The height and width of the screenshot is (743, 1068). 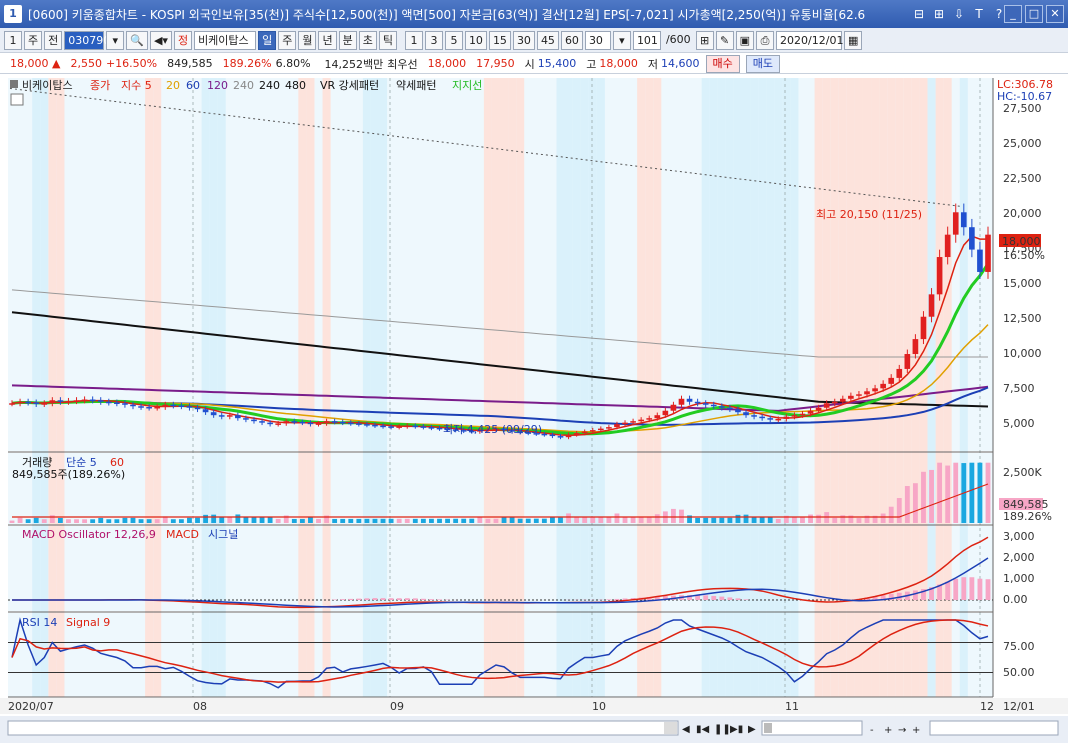 What do you see at coordinates (1013, 14) in the screenshot?
I see `minimize-button: _` at bounding box center [1013, 14].